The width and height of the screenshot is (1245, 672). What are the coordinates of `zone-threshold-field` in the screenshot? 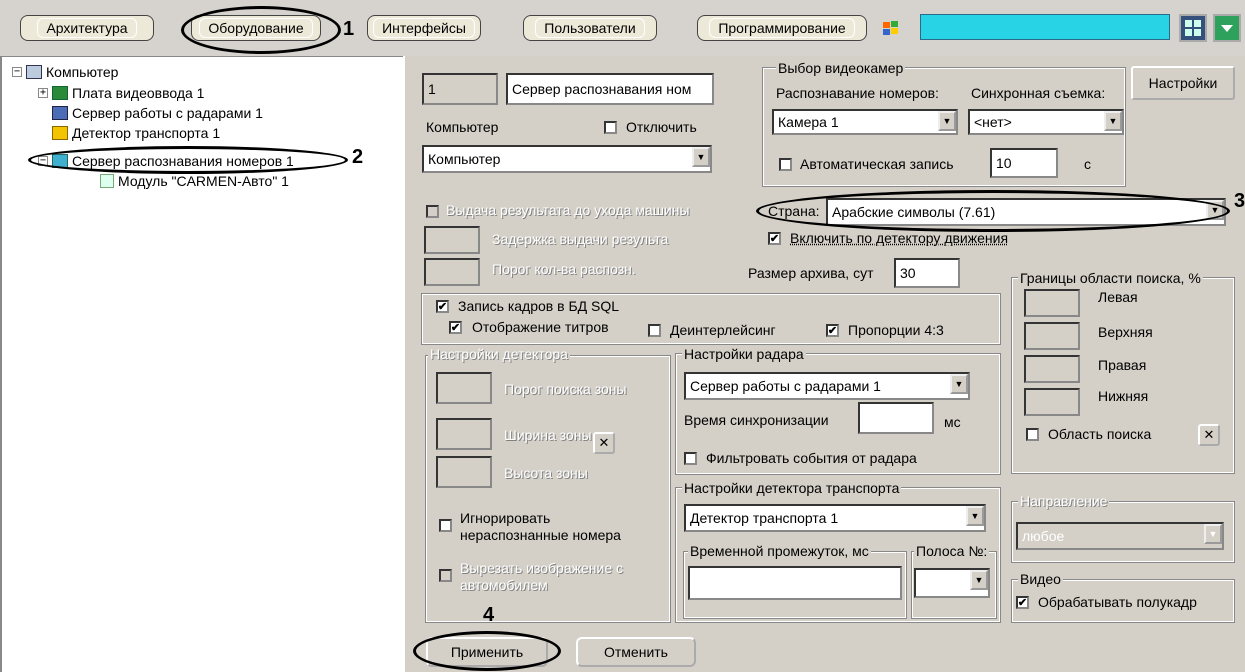 It's located at (464, 388).